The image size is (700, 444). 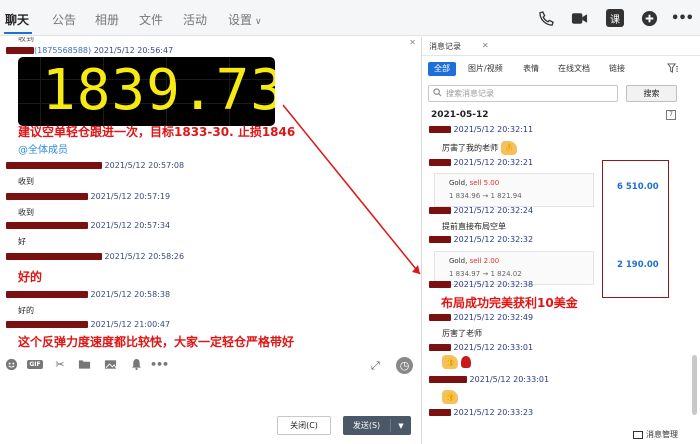 I want to click on search-icon, so click(x=437, y=93).